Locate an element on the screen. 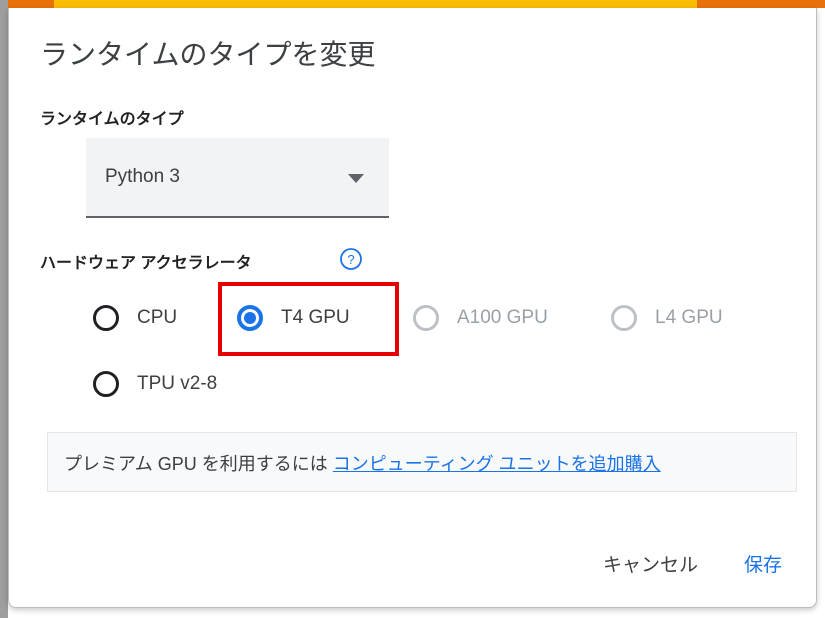 The image size is (825, 618). radio-option-t4-gpu: T4 GPU is located at coordinates (293, 318).